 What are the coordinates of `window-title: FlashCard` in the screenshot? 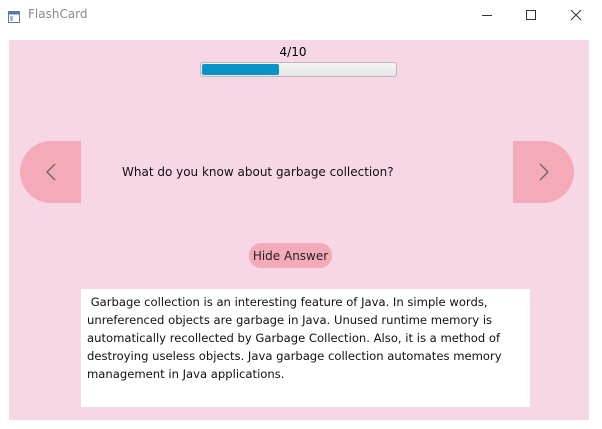 It's located at (58, 14).